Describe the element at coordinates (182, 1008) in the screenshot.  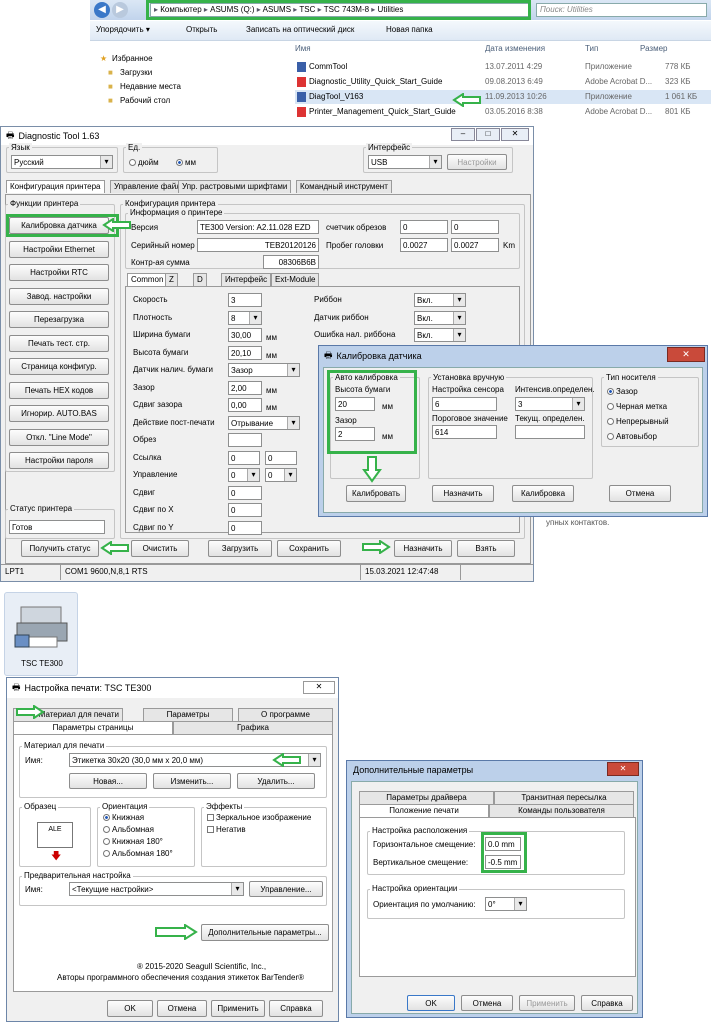
I see `print-cancel-button: Отмена` at that location.